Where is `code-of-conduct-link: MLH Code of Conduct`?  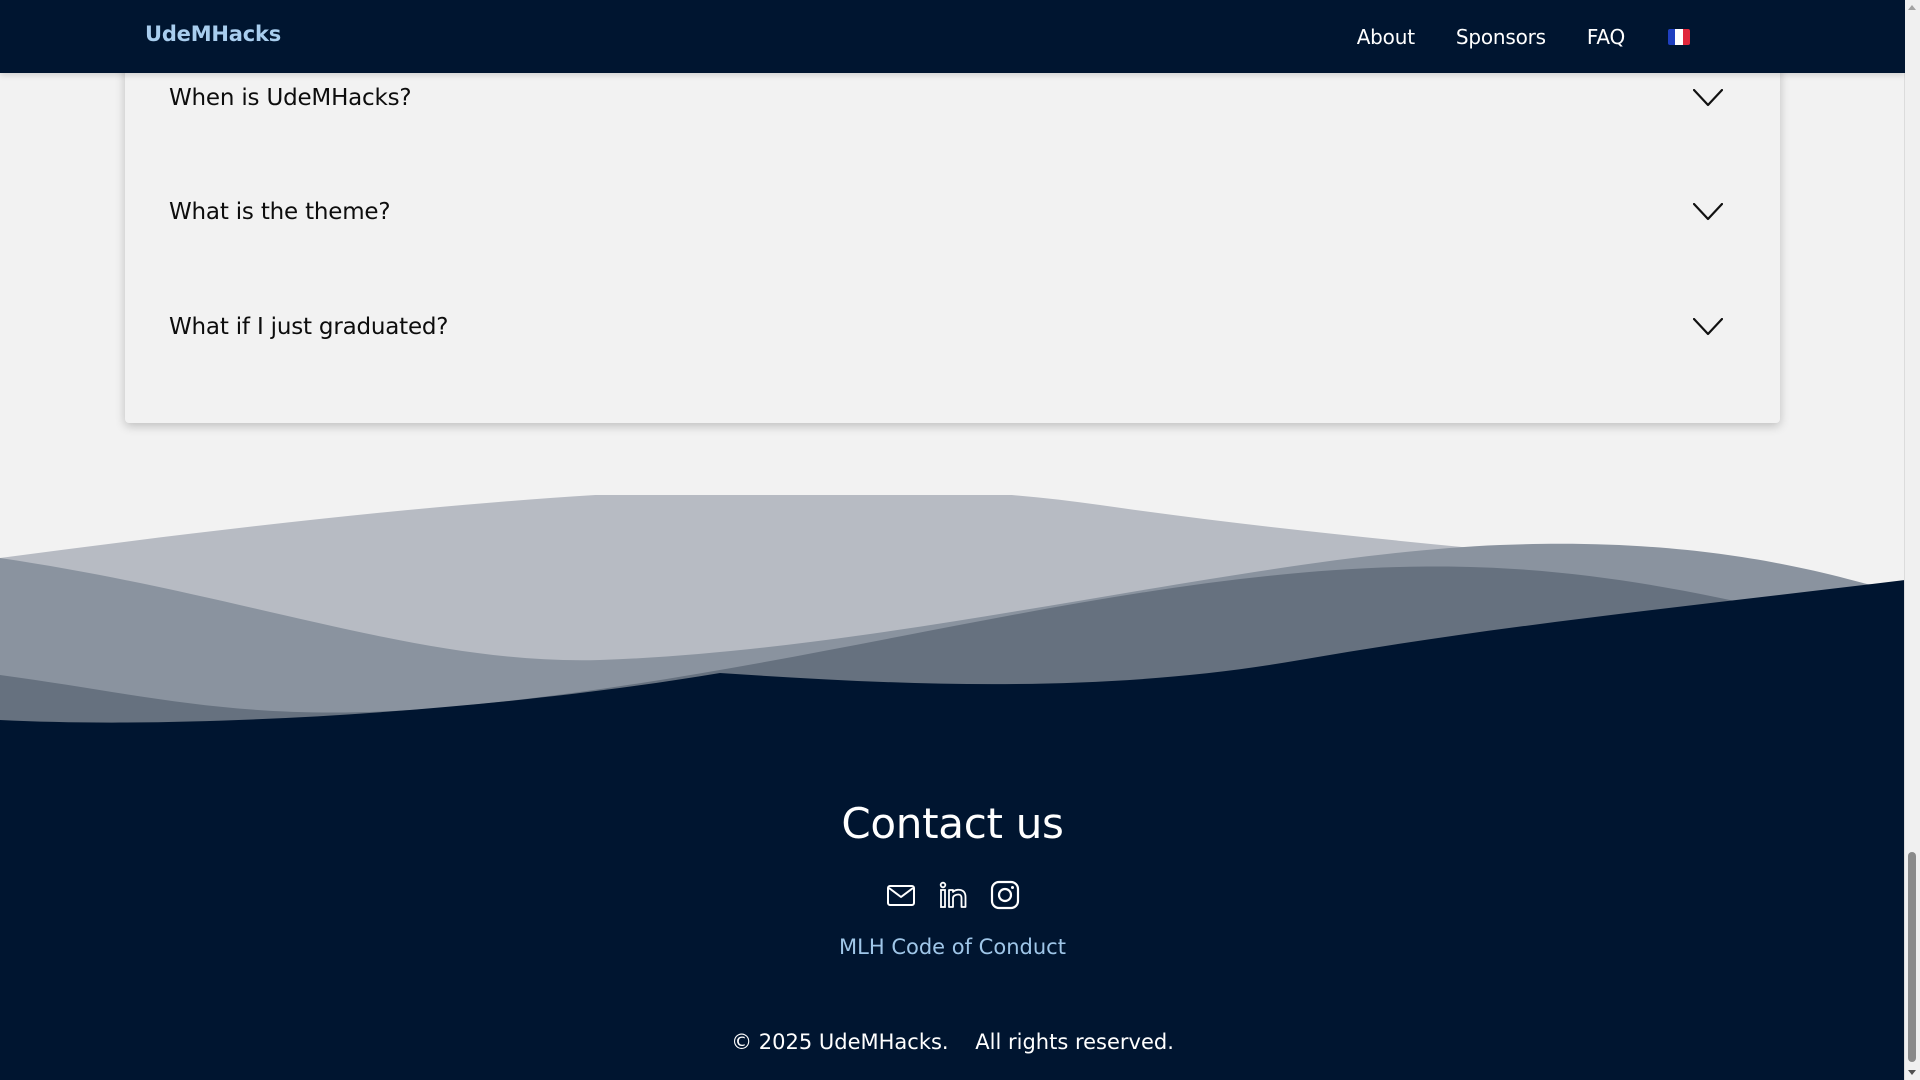
code-of-conduct-link: MLH Code of Conduct is located at coordinates (952, 947).